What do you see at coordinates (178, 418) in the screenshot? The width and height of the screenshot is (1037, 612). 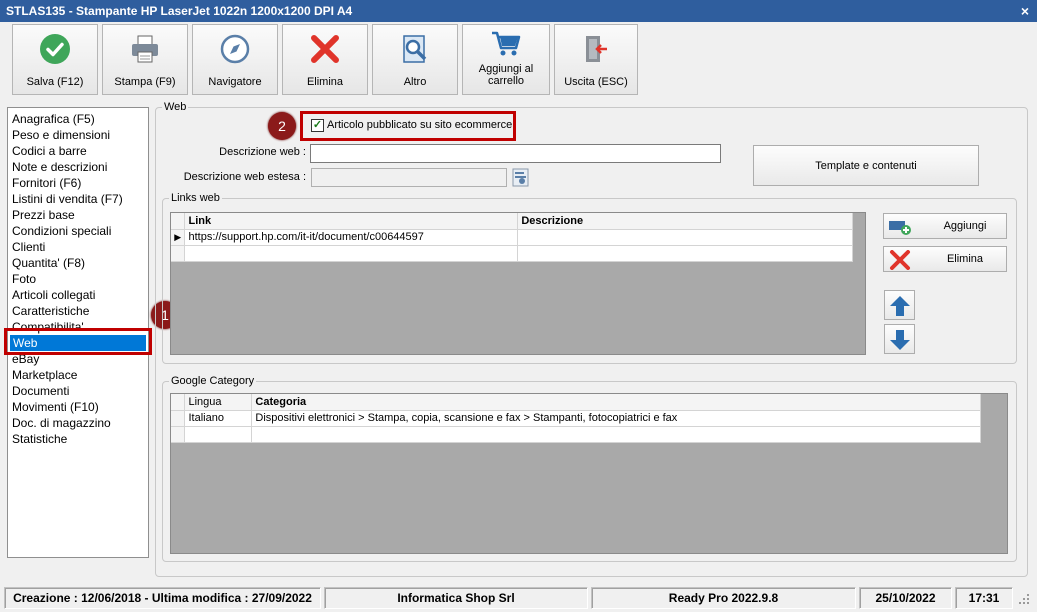 I see `gc-row-indicator` at bounding box center [178, 418].